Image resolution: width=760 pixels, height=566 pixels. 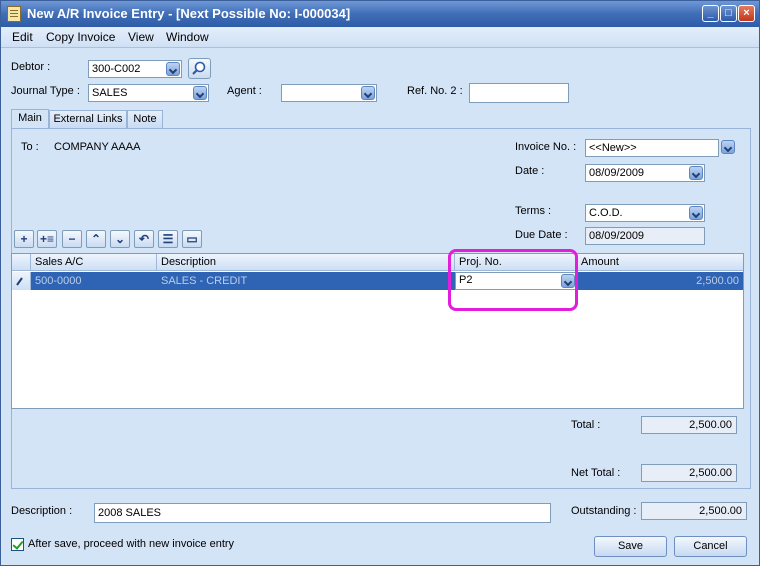 What do you see at coordinates (42, 511) in the screenshot?
I see `description-label: Description :` at bounding box center [42, 511].